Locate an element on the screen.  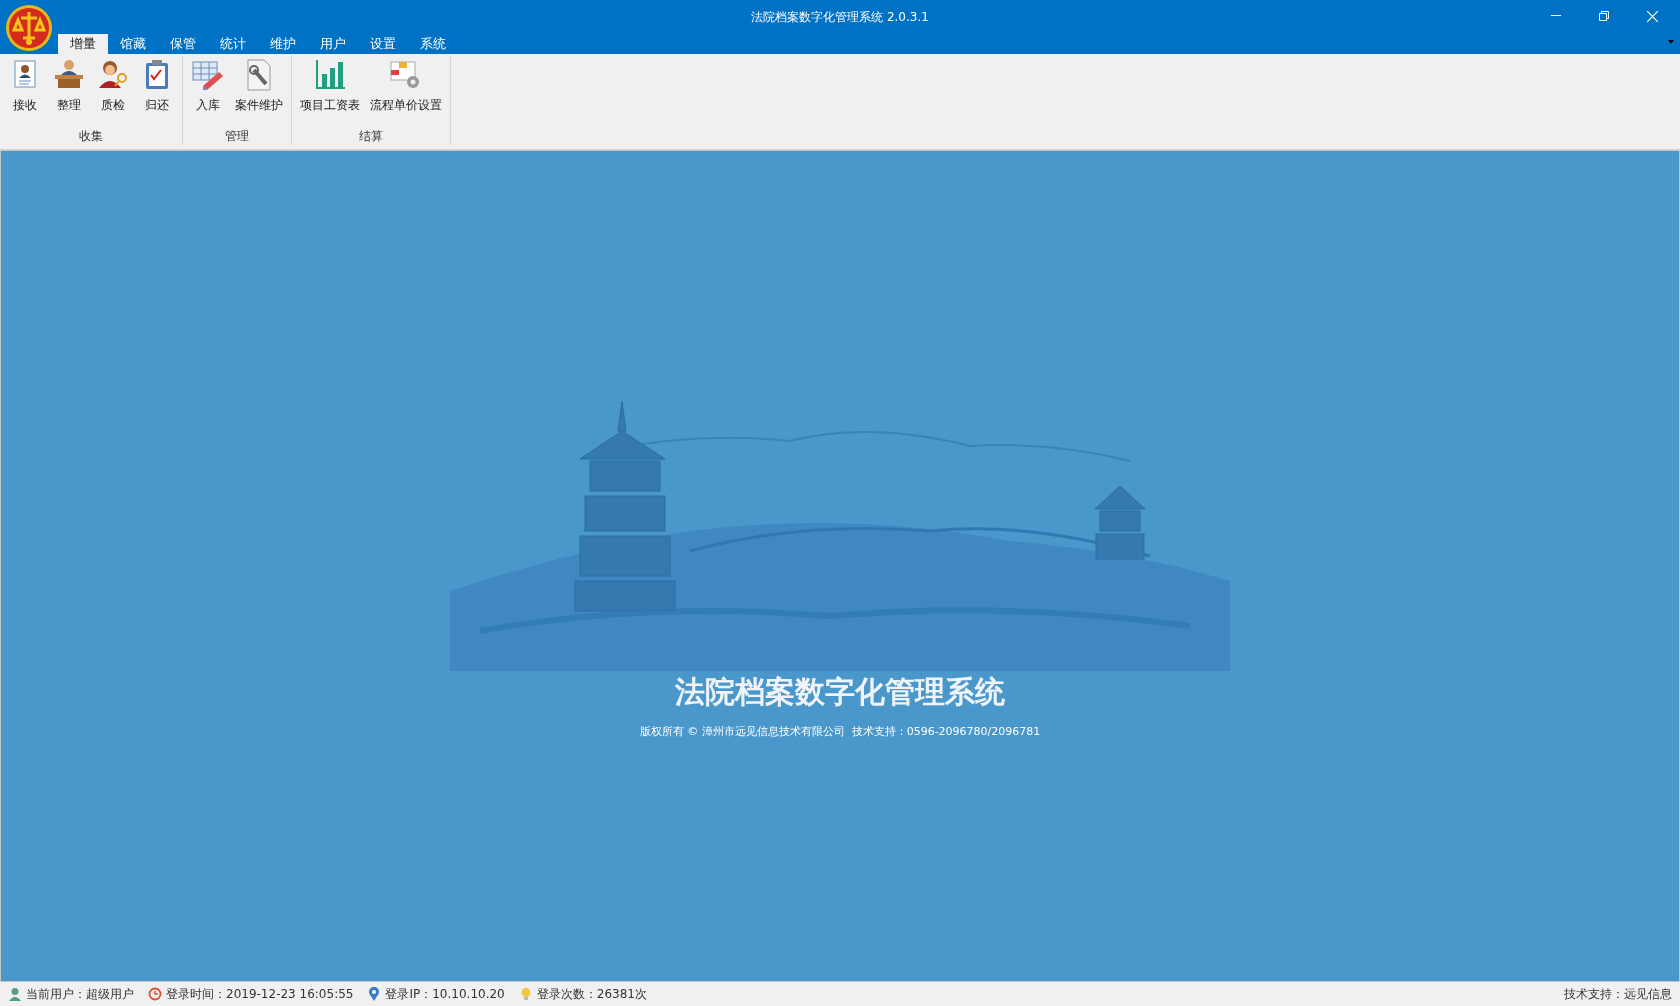
ribbon-collapse-icon is located at coordinates (1671, 42).